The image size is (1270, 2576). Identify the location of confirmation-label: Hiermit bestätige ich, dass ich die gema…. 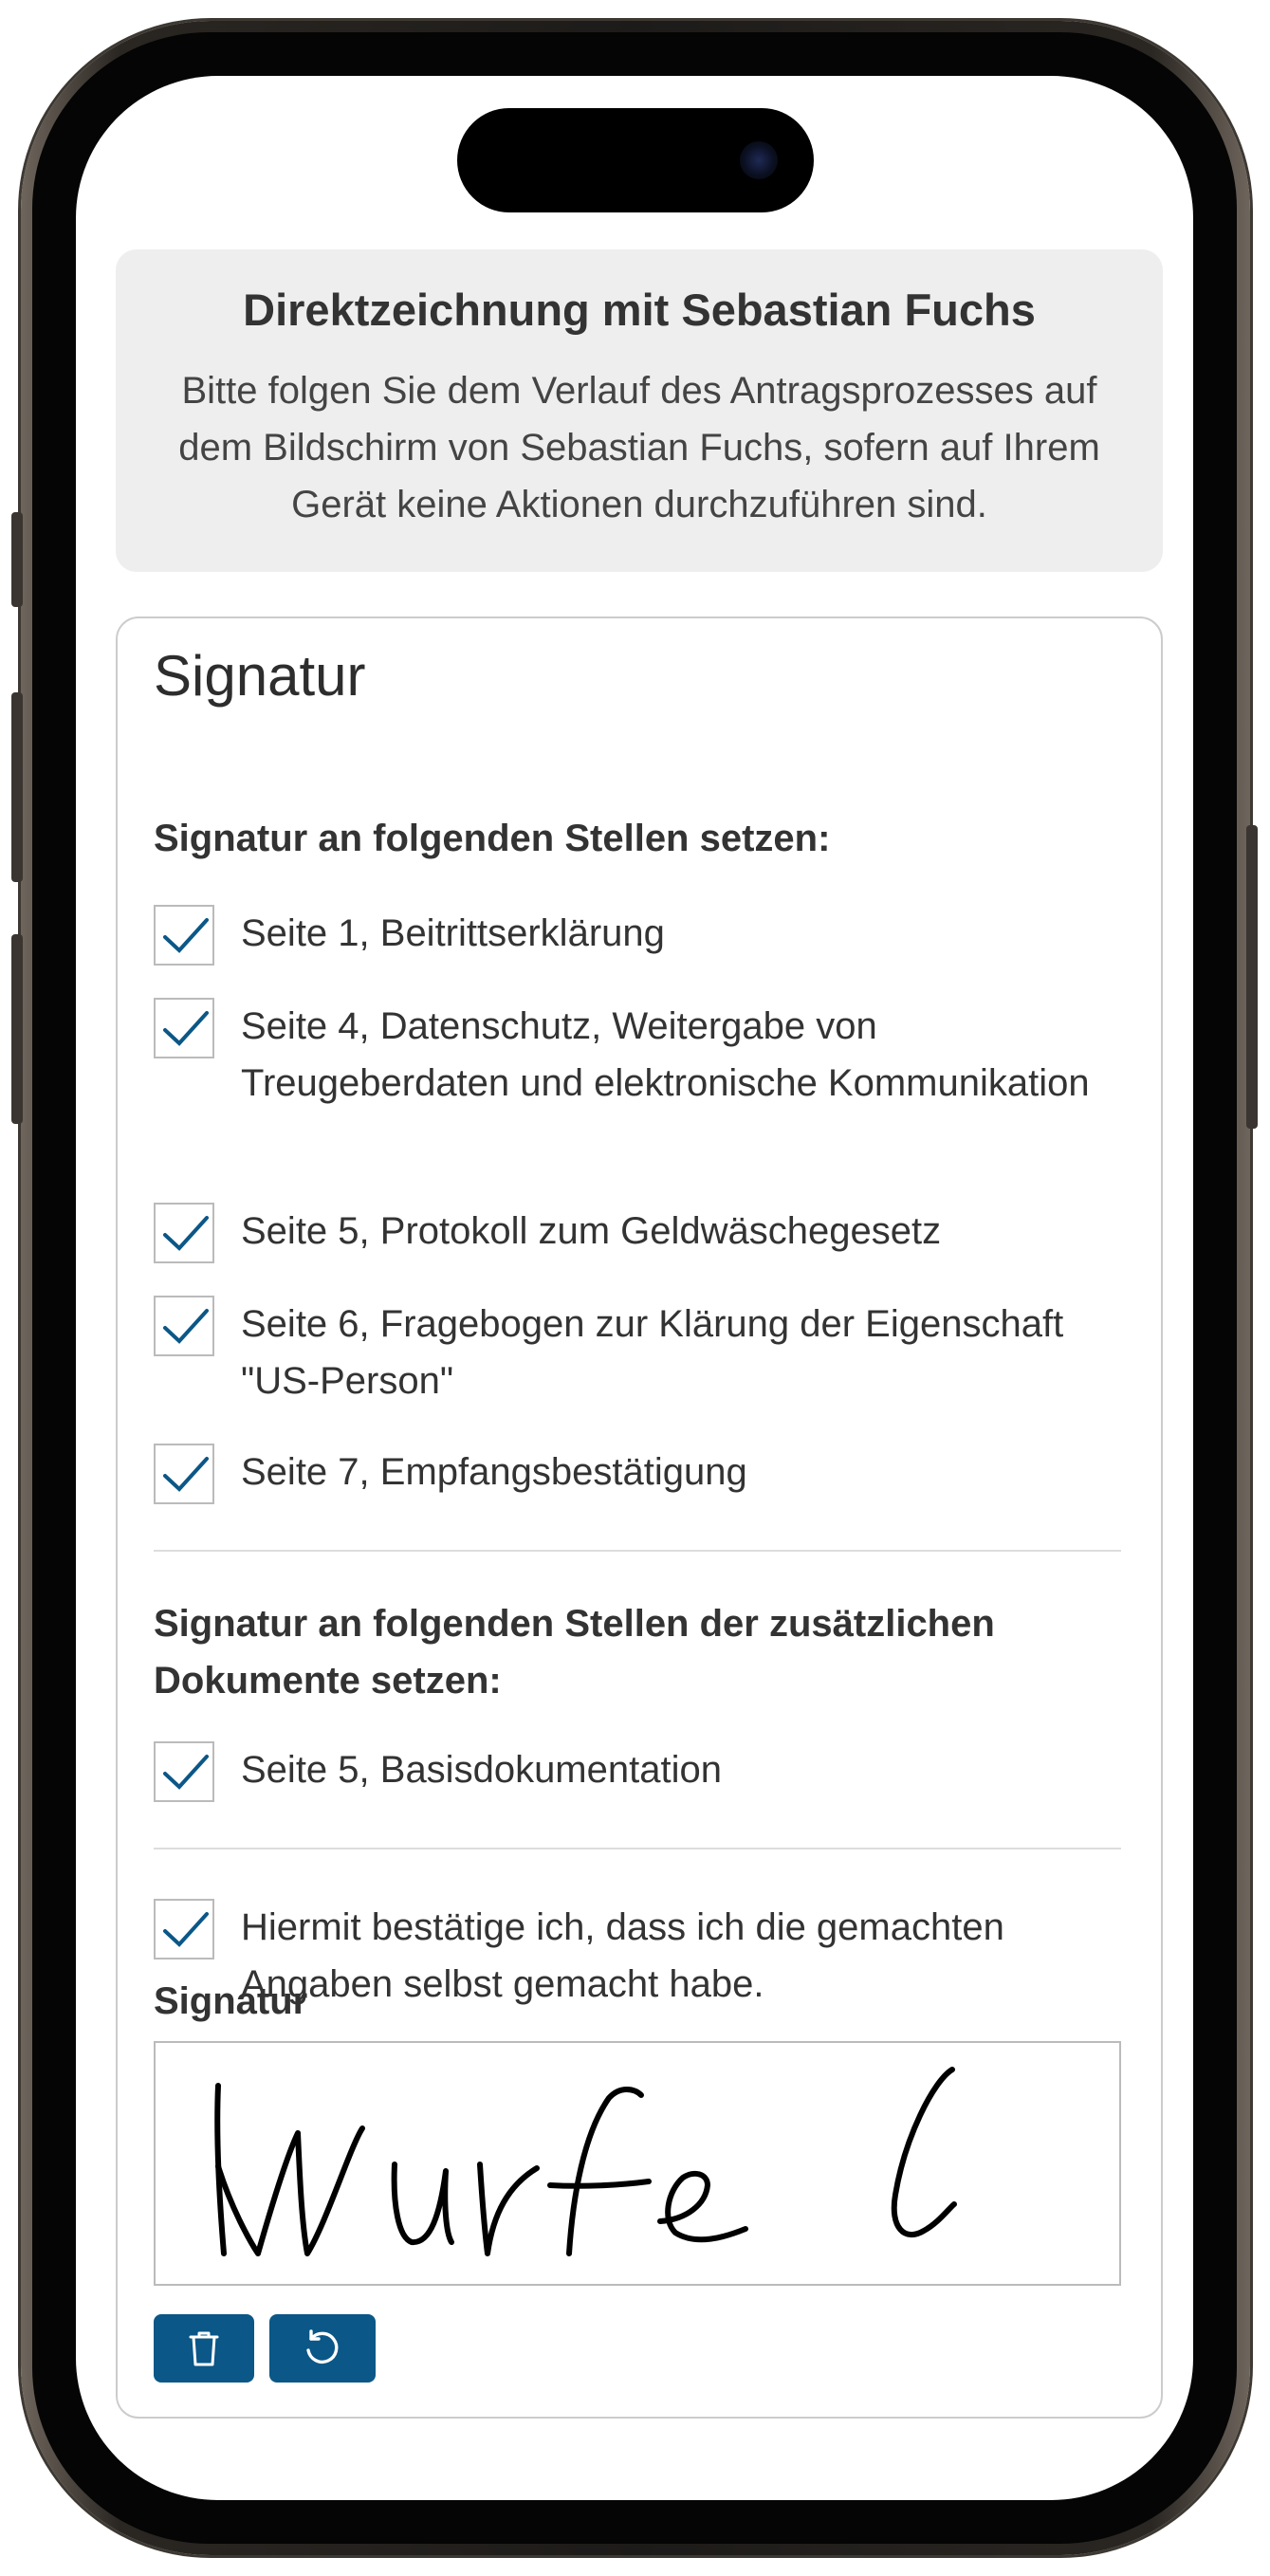
(622, 1955).